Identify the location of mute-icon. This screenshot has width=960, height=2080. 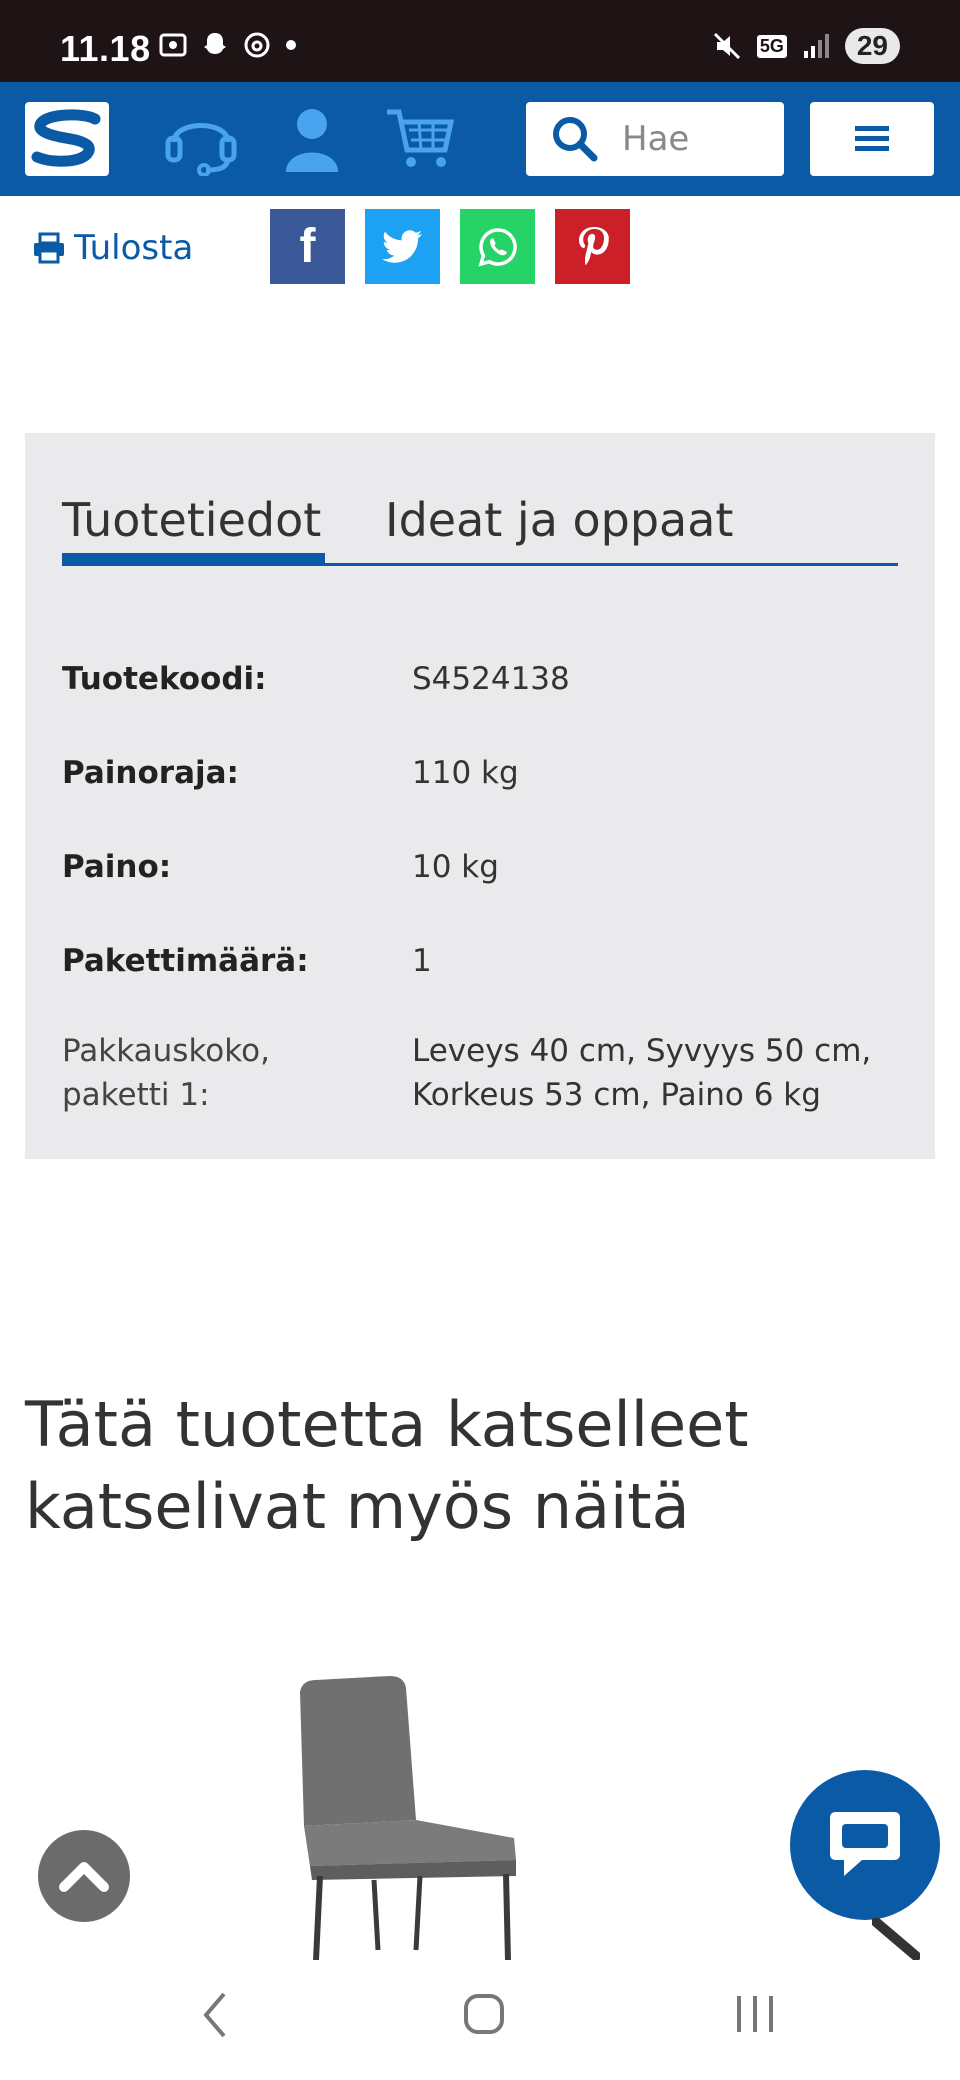
(726, 46).